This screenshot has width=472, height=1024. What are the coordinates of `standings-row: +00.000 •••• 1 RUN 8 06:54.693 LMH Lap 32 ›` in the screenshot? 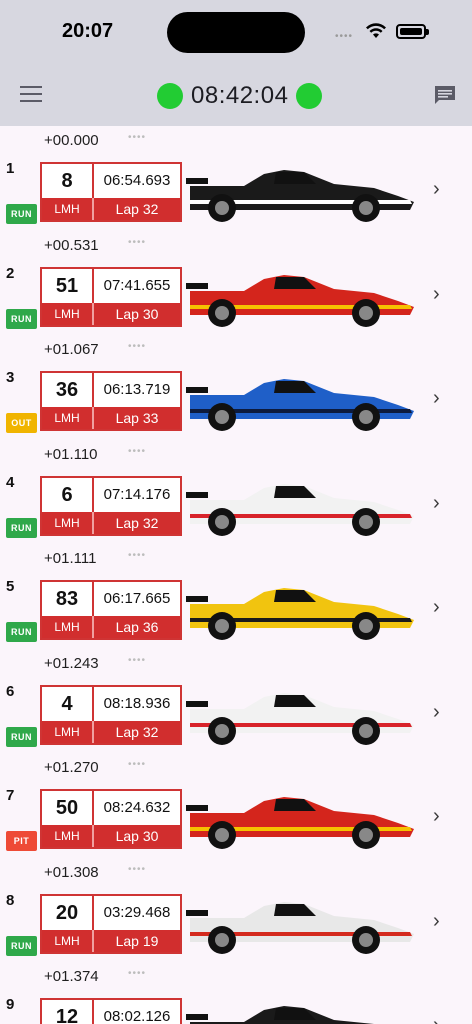 It's located at (236, 178).